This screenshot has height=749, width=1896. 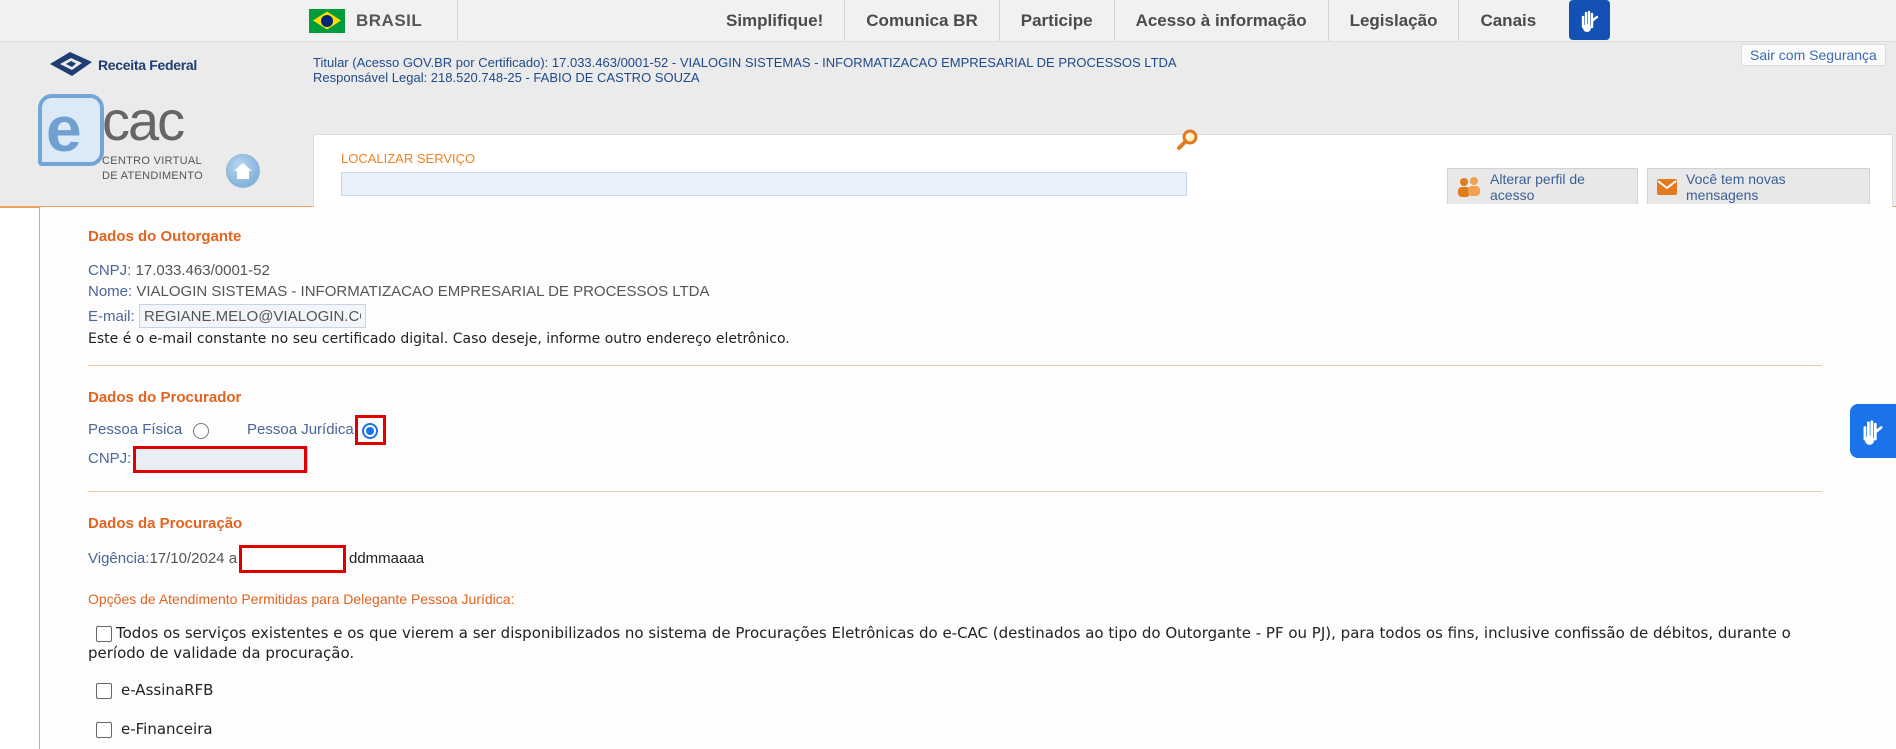 I want to click on e-assinarfb-label: e-AssinaRFB, so click(x=167, y=690).